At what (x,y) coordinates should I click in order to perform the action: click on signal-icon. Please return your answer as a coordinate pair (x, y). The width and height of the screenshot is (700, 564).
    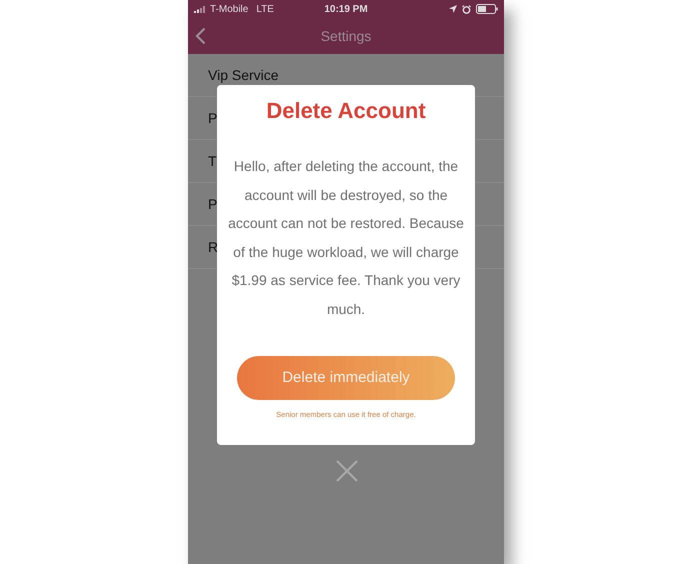
    Looking at the image, I should click on (200, 9).